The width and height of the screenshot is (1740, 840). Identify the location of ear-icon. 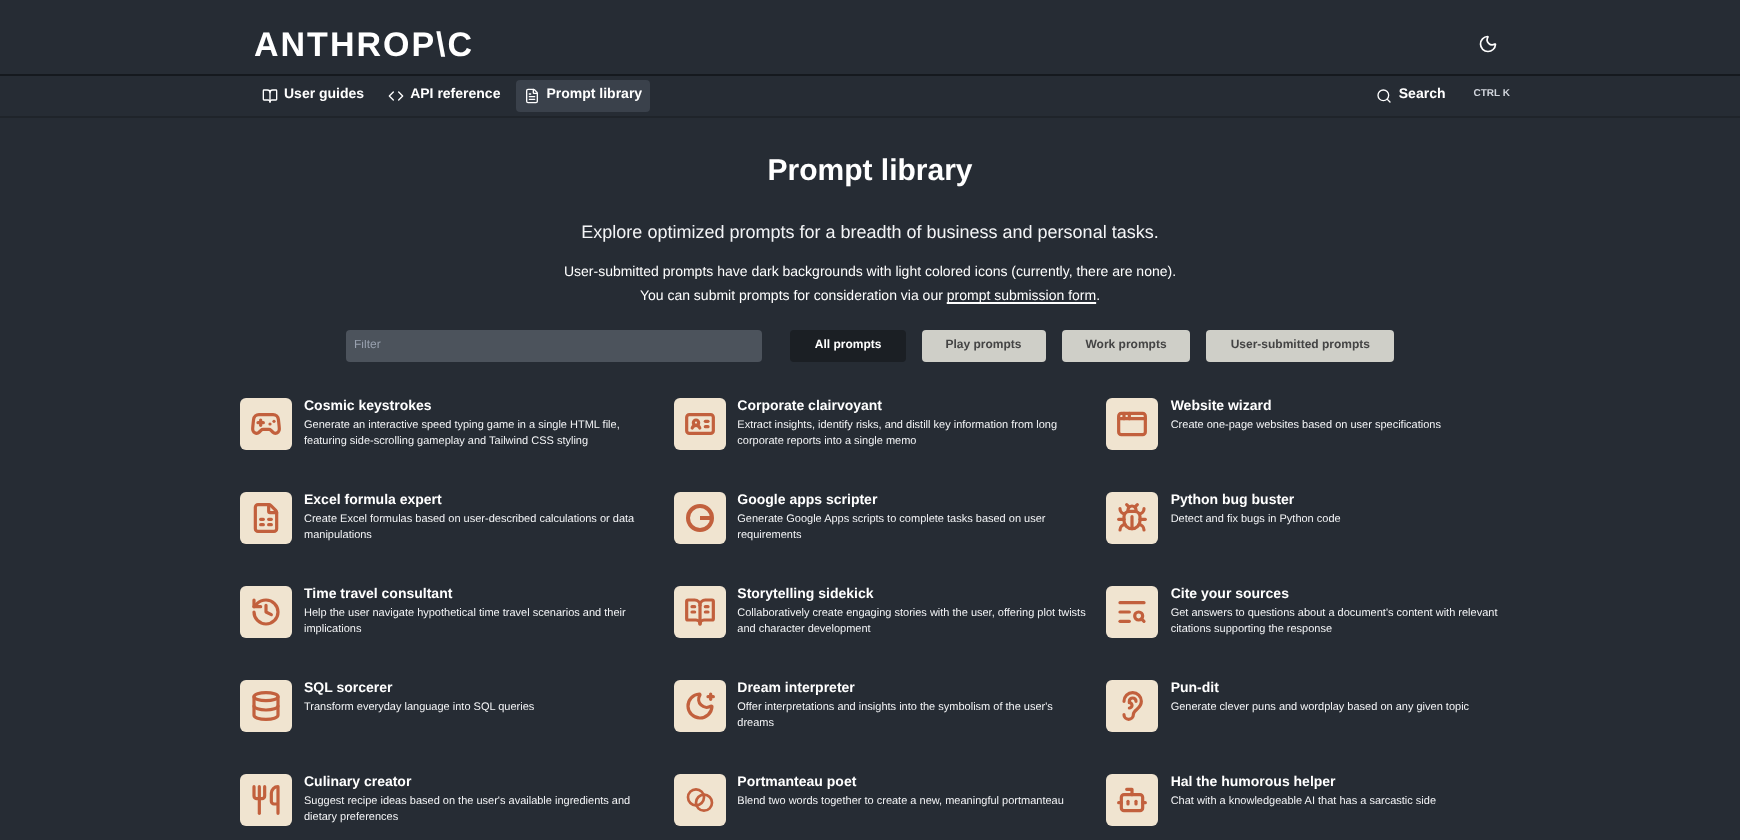
(1132, 706).